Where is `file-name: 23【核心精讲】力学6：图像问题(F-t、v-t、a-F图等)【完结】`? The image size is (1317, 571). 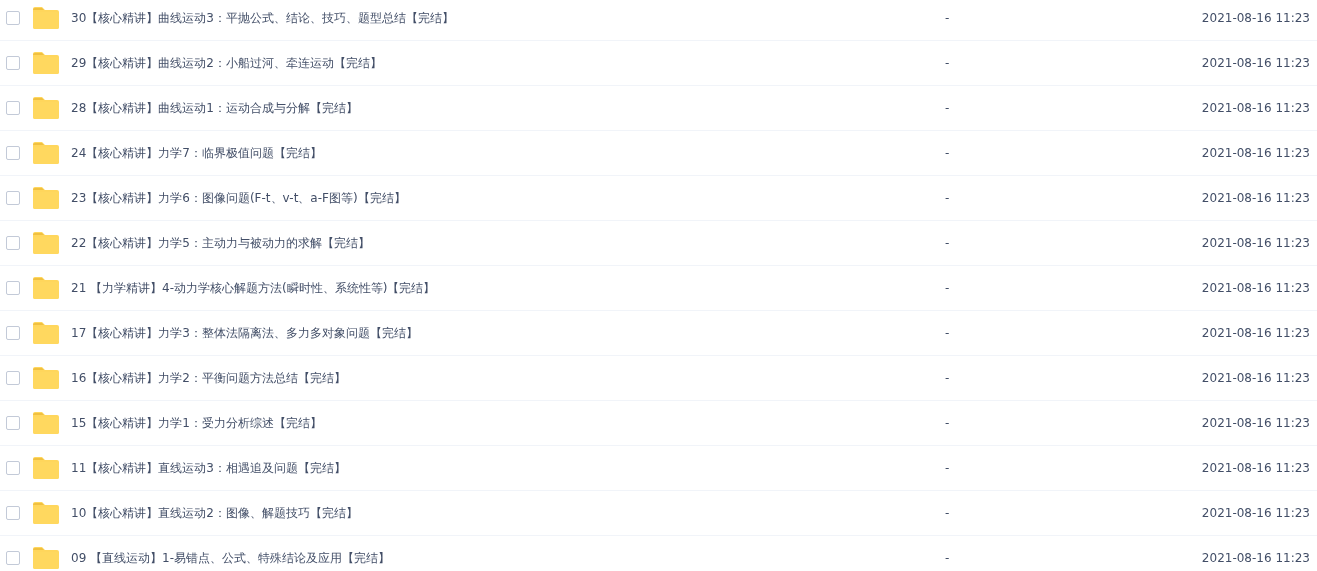
file-name: 23【核心精讲】力学6：图像问题(F-t、v-t、a-F图等)【完结】 is located at coordinates (471, 198).